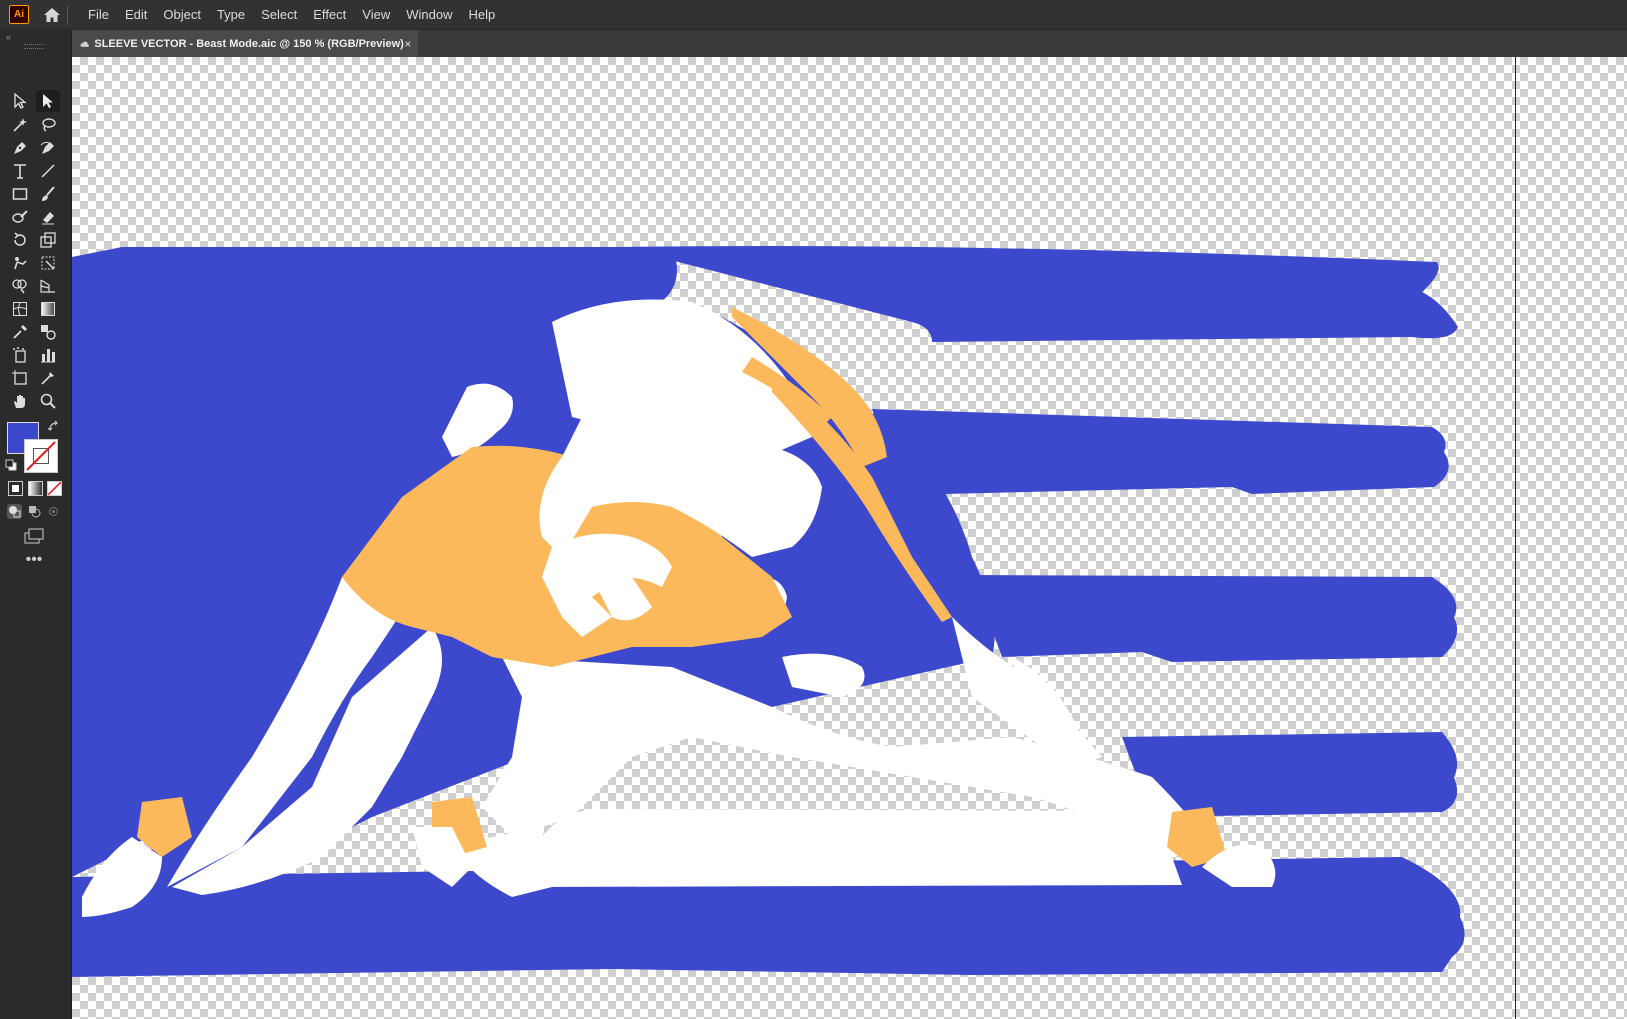 The width and height of the screenshot is (1627, 1019). What do you see at coordinates (34, 561) in the screenshot?
I see `more-tools-button: •••` at bounding box center [34, 561].